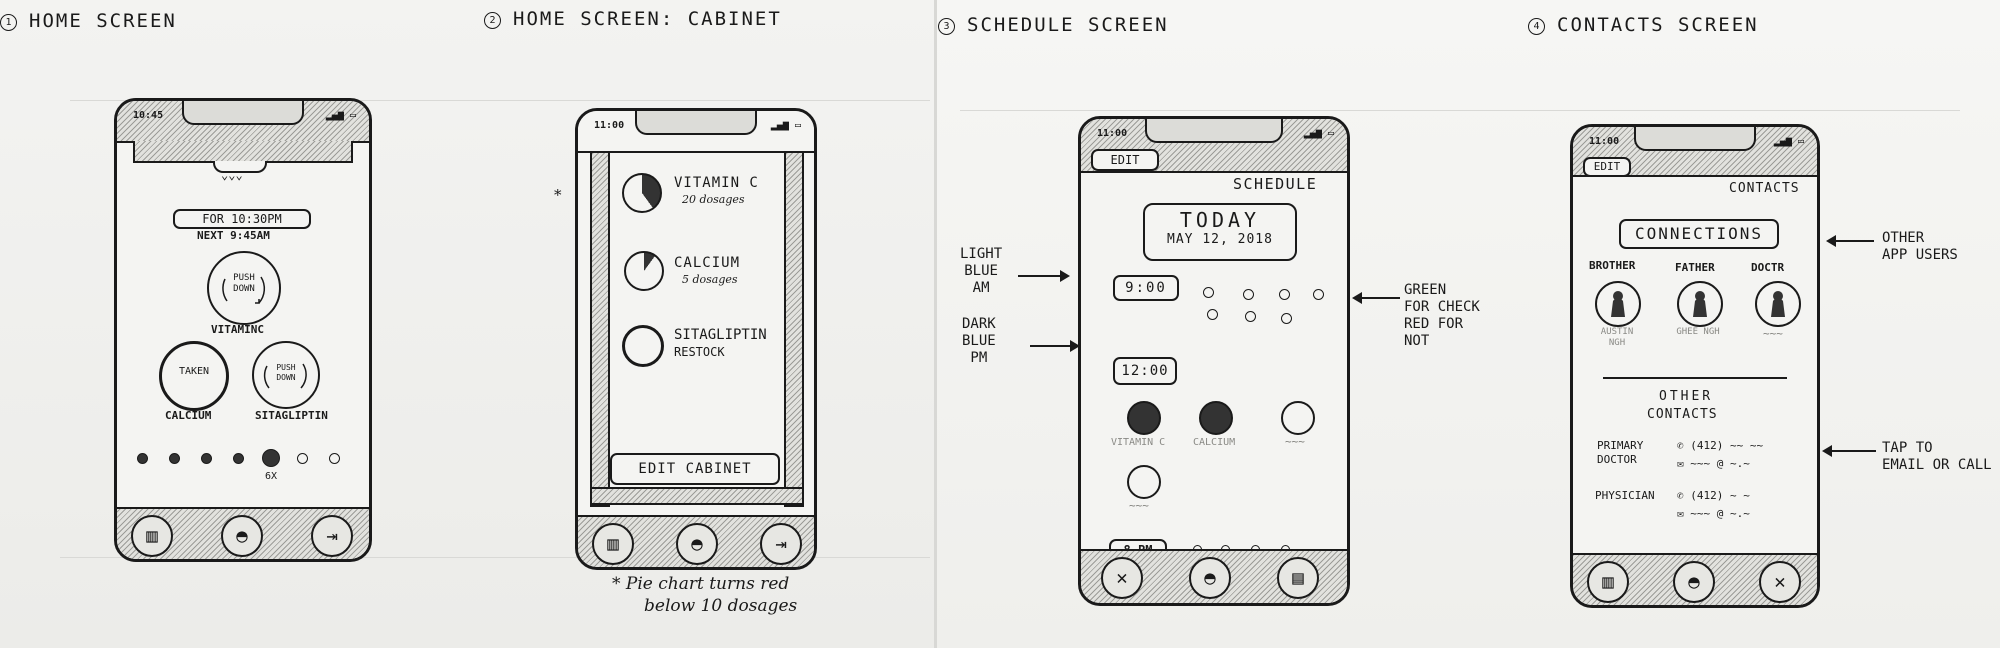 The width and height of the screenshot is (2000, 648). I want to click on vitamin-push-button: PUSH DOWN, so click(244, 288).